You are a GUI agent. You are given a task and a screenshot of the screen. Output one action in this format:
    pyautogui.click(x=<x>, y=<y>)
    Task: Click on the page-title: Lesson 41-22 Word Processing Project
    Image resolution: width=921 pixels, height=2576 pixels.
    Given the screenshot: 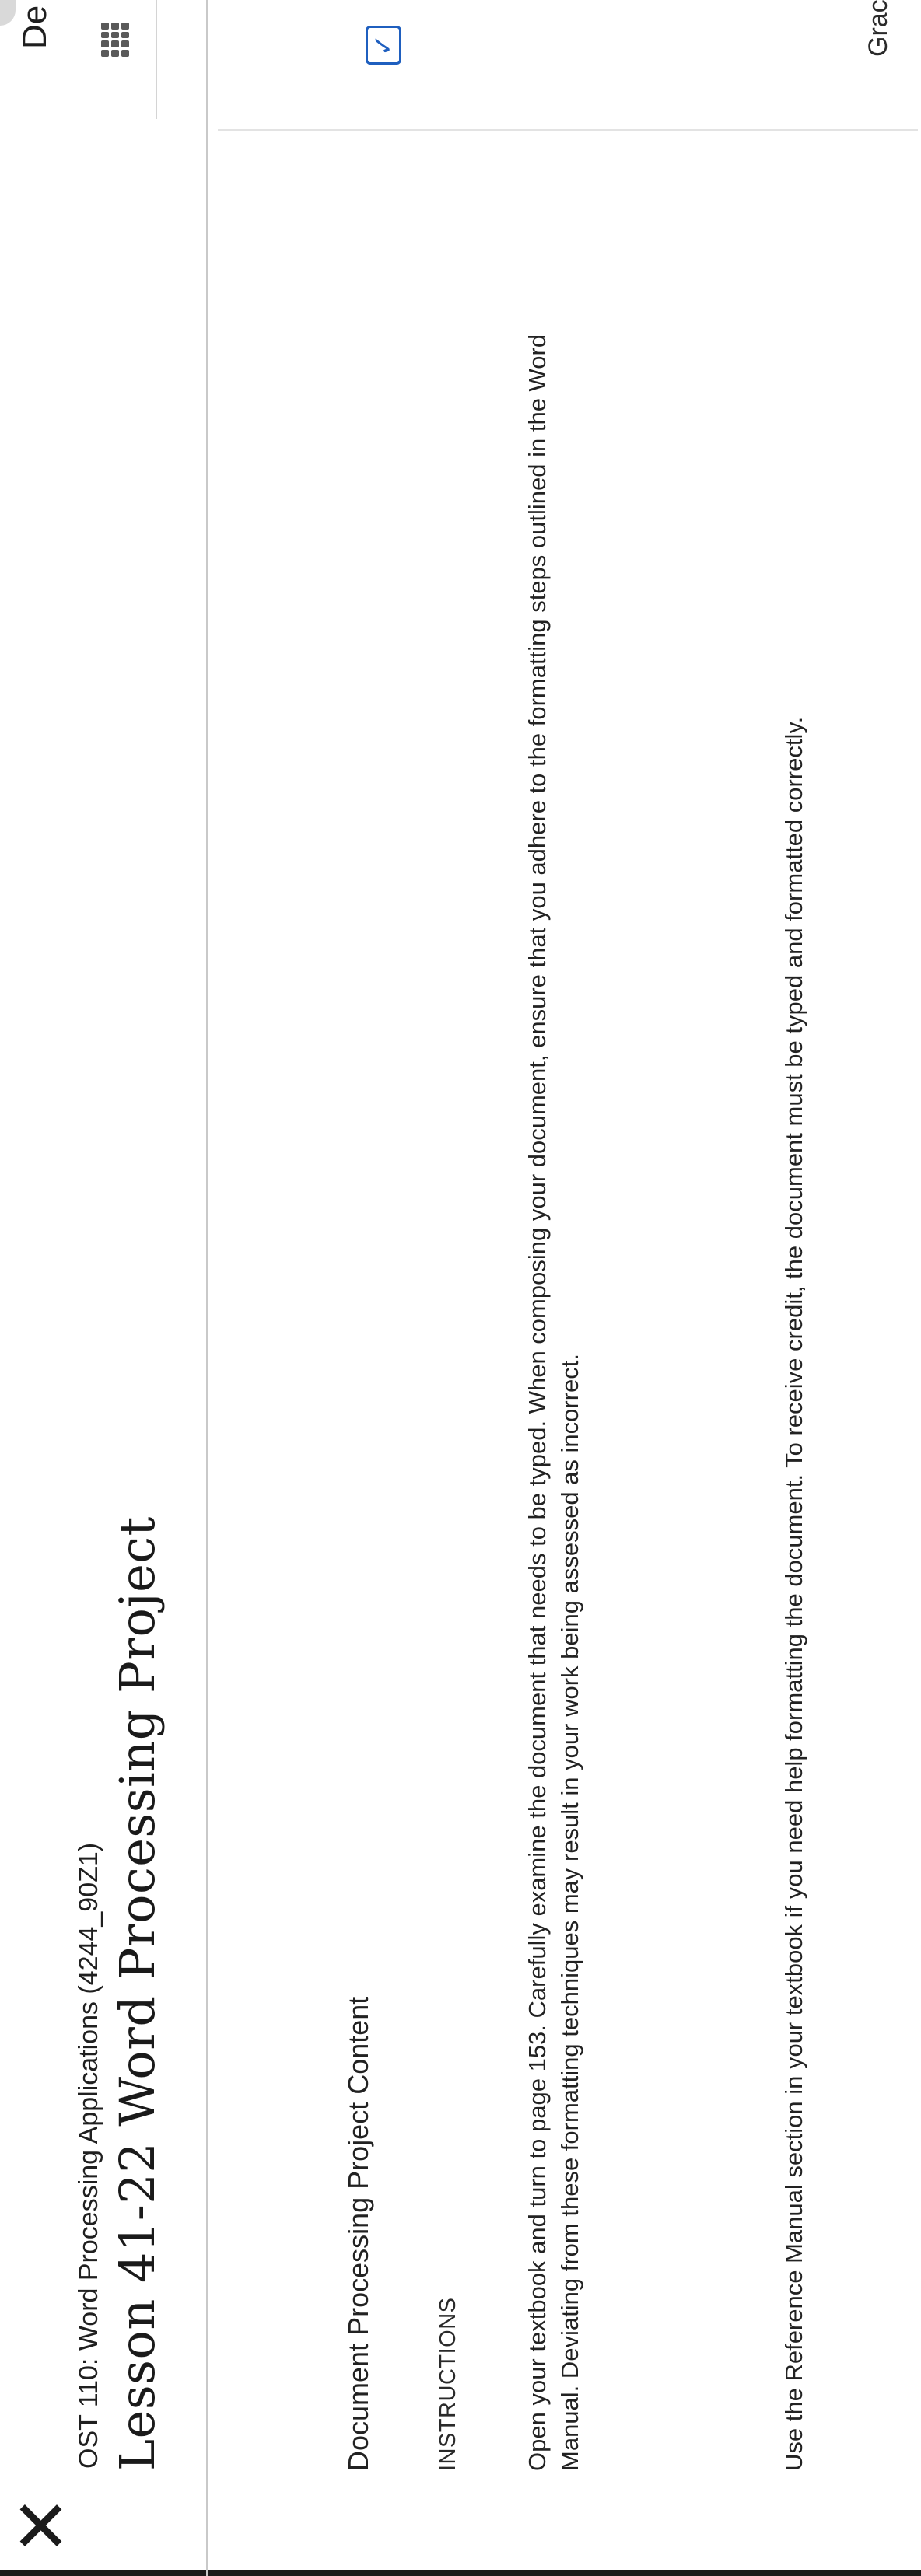 What is the action you would take?
    pyautogui.click(x=137, y=1993)
    